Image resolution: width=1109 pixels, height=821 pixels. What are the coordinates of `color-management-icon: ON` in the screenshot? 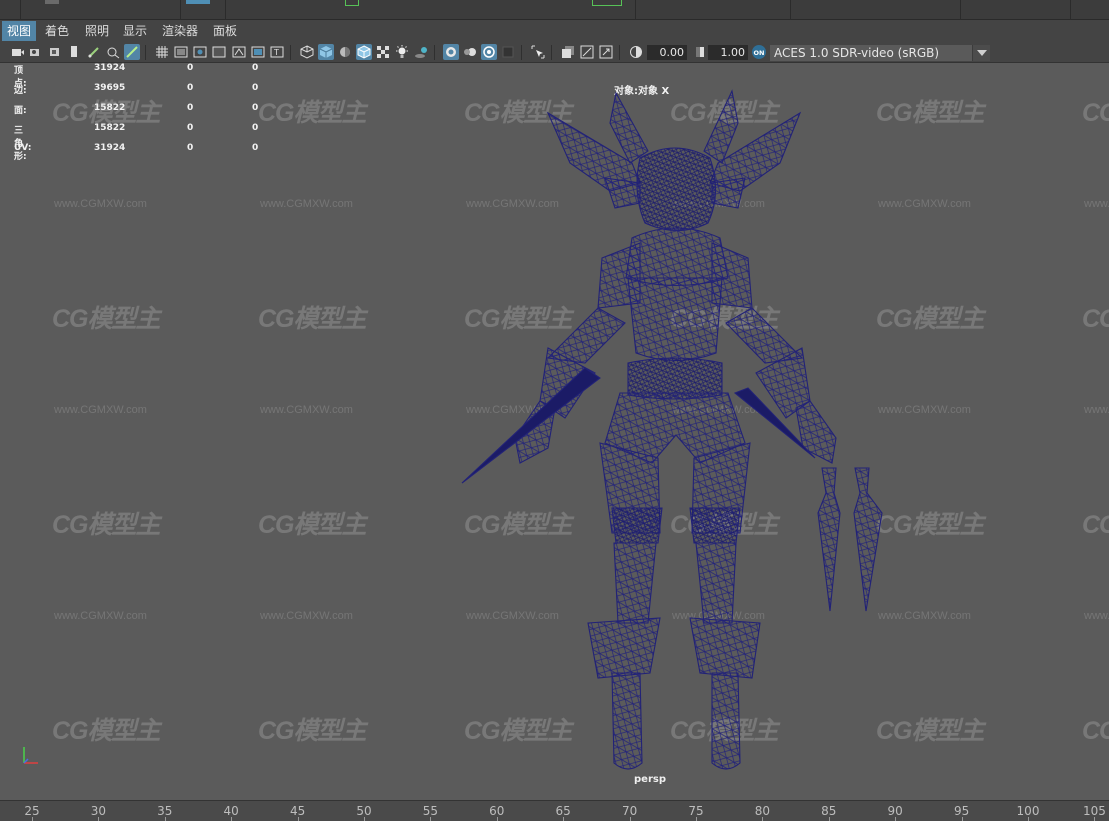 It's located at (759, 52).